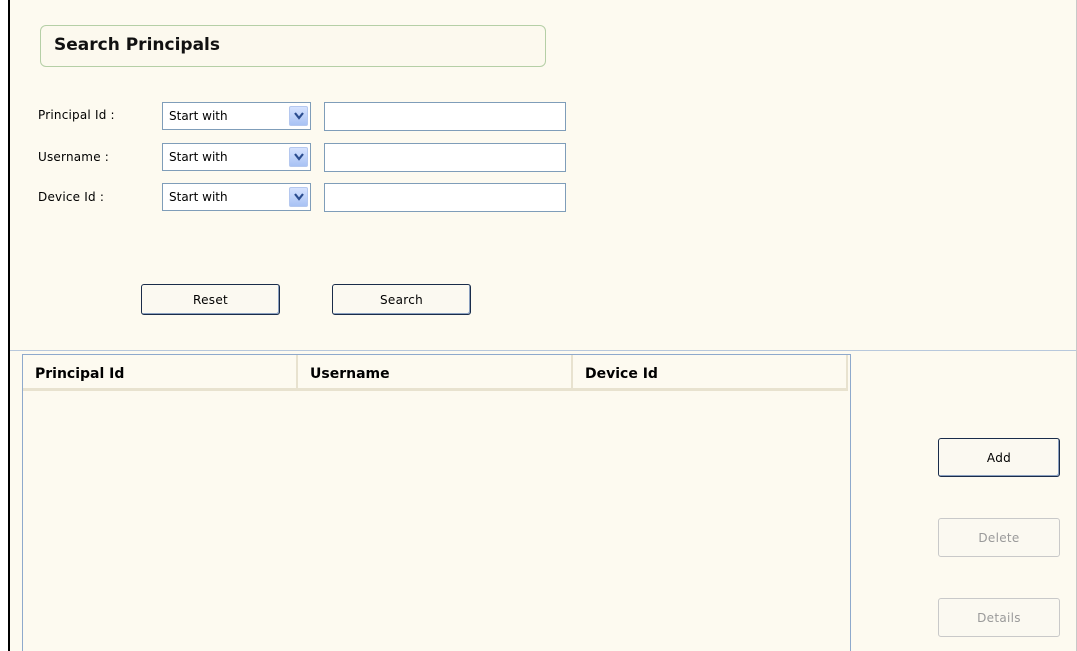 This screenshot has height=651, width=1077. What do you see at coordinates (401, 299) in the screenshot?
I see `search-button: Search` at bounding box center [401, 299].